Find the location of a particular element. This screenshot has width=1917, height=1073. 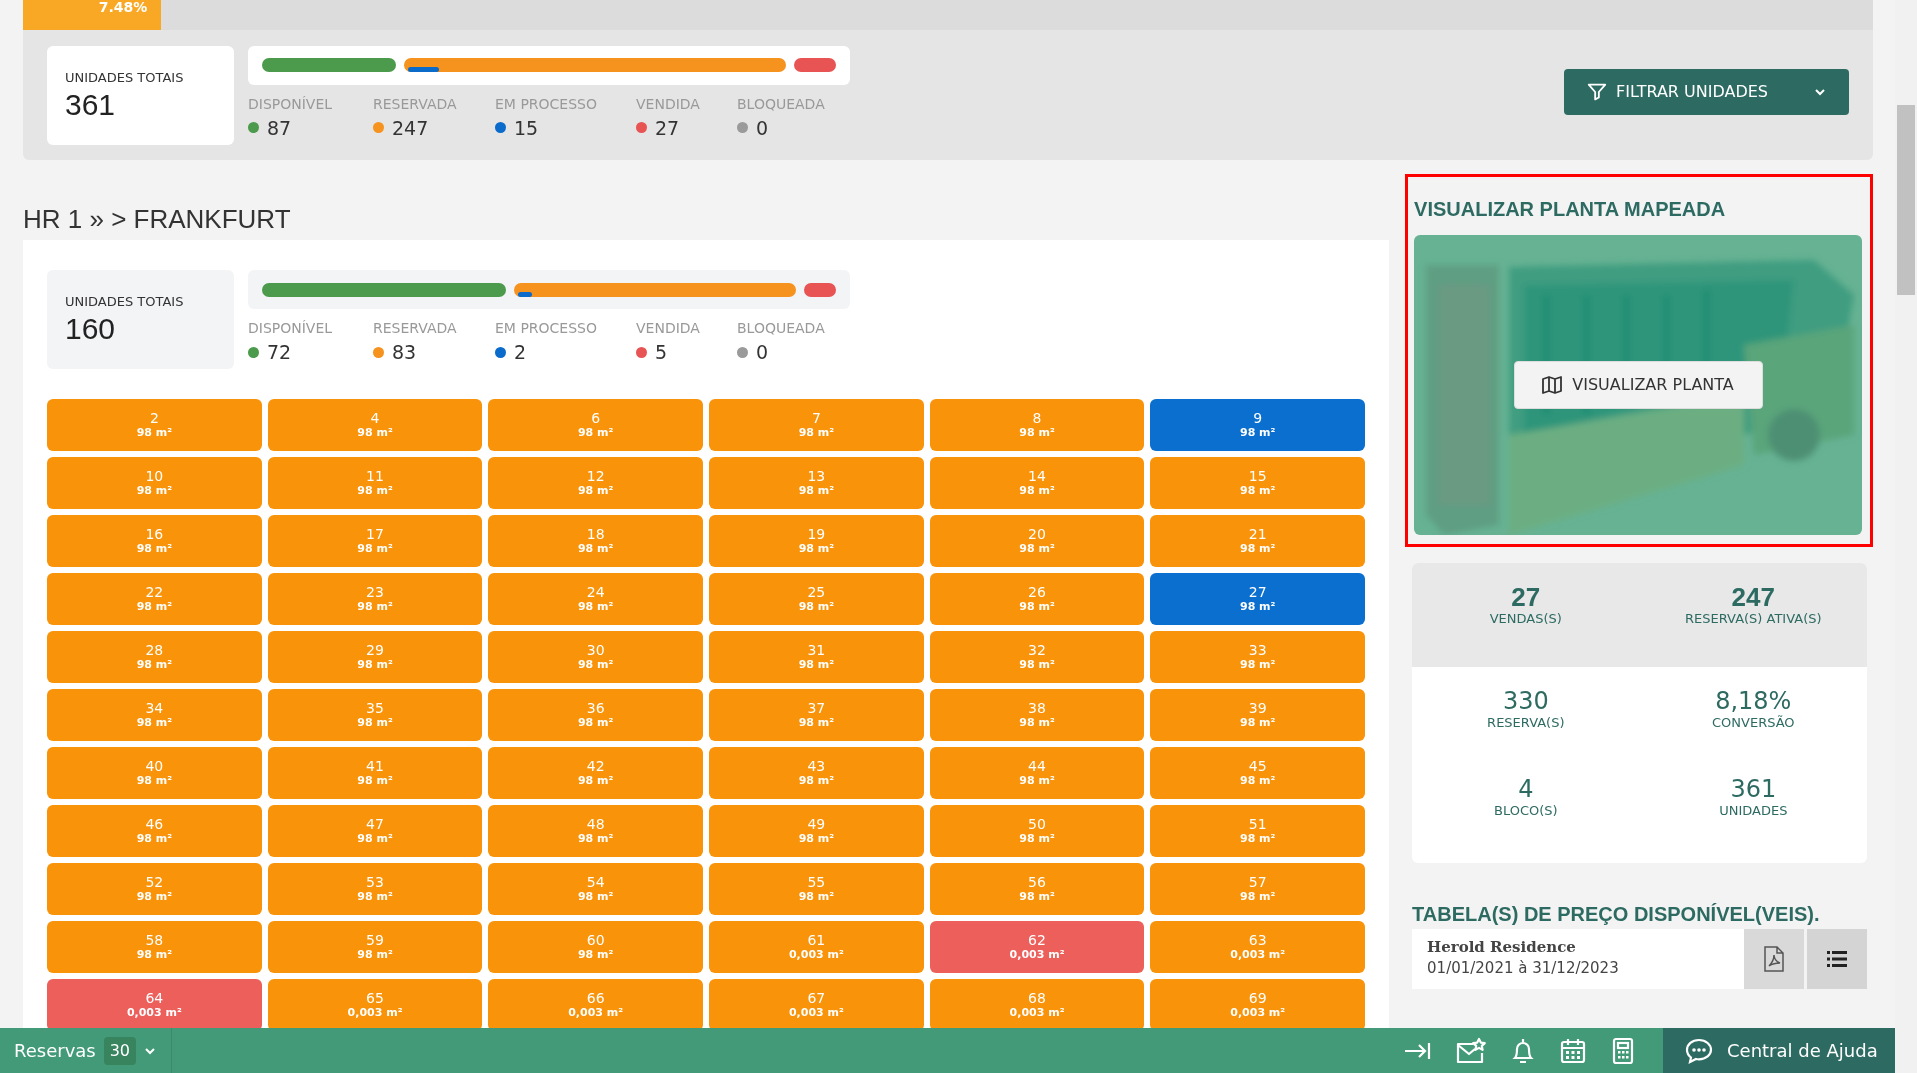

unit-tile: 62 0,003 m² is located at coordinates (1037, 947).